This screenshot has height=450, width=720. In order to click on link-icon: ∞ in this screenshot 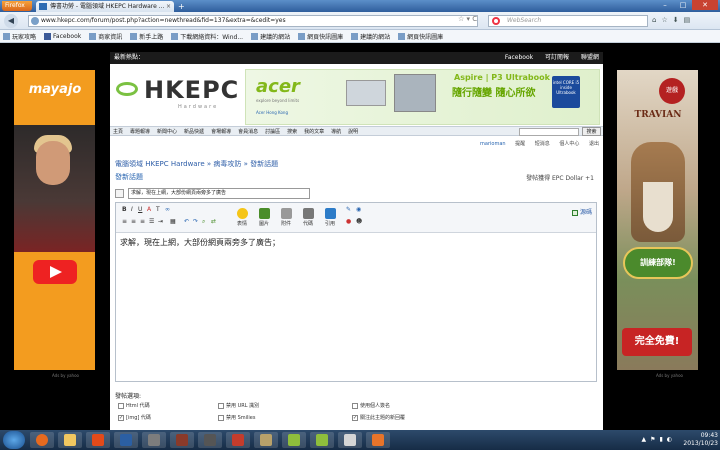, I will do `click(167, 209)`.